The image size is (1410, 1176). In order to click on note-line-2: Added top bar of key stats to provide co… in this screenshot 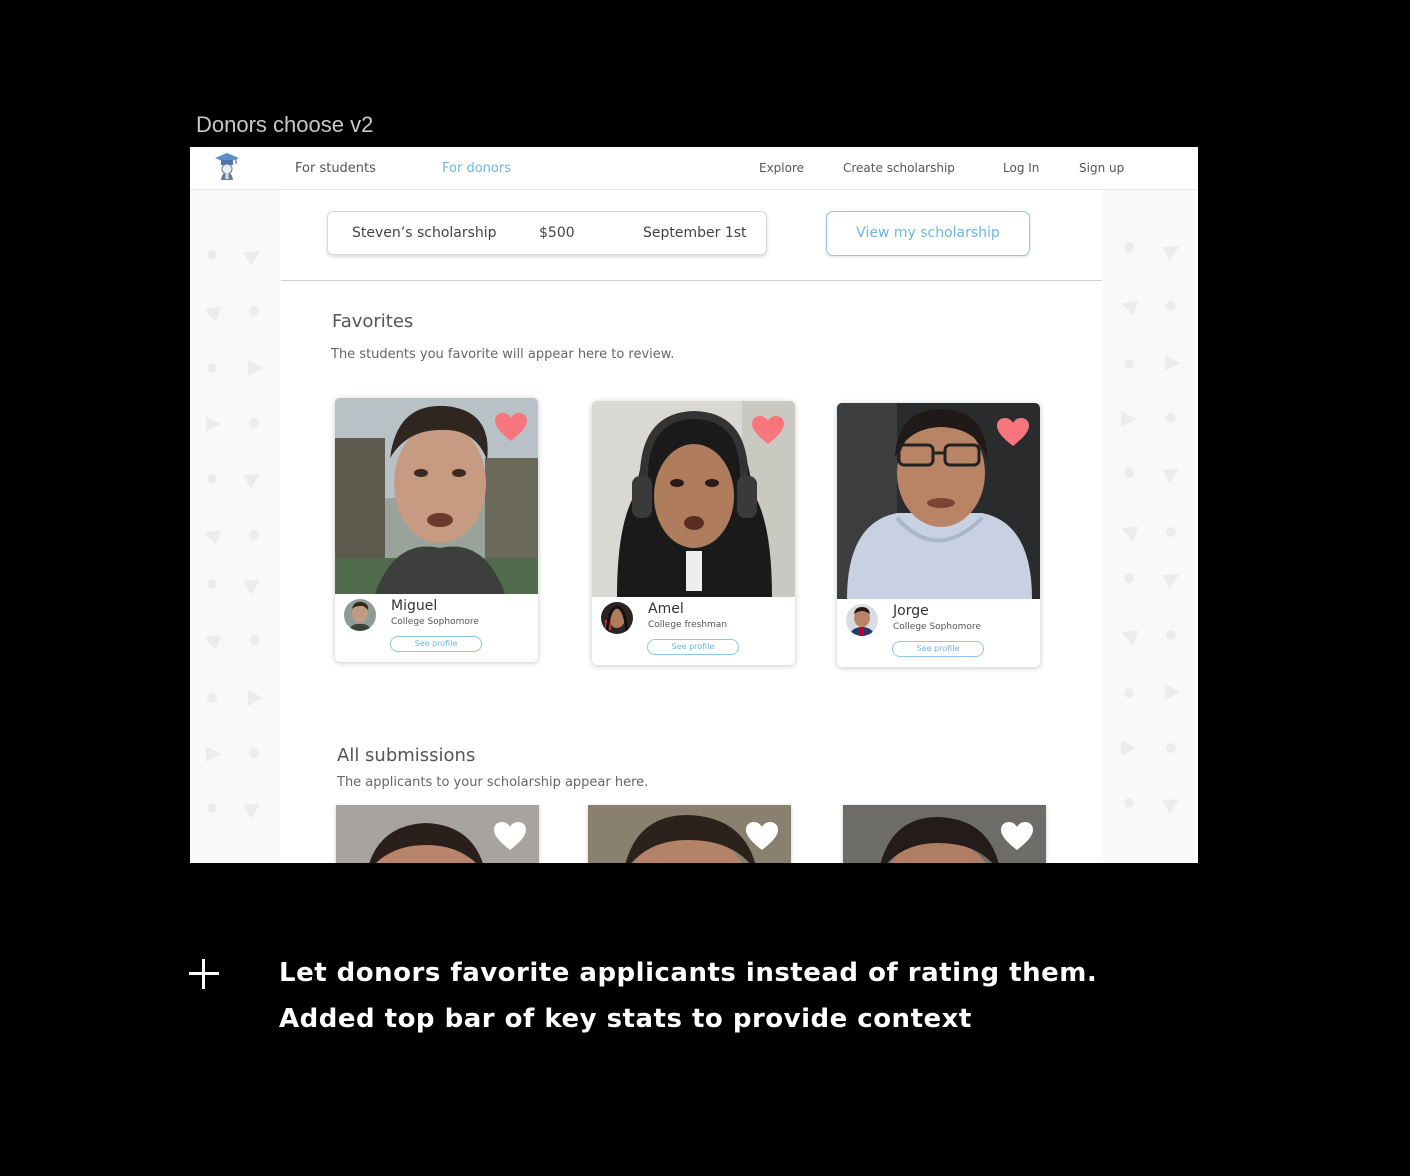, I will do `click(625, 1019)`.